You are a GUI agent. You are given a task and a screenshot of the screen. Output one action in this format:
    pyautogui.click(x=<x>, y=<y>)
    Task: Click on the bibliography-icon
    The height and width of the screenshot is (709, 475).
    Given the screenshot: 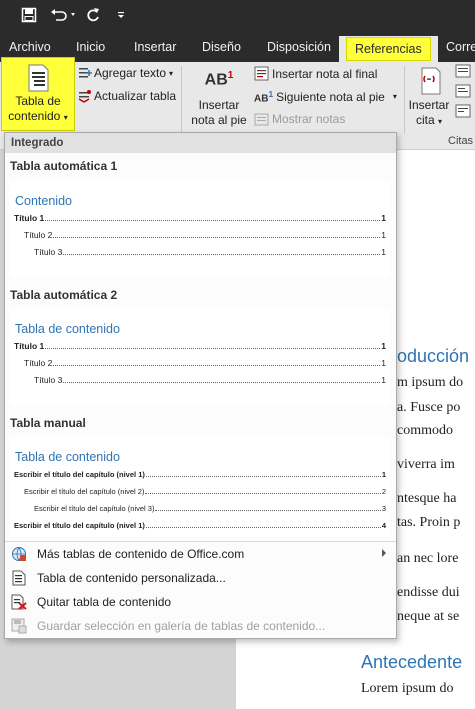 What is the action you would take?
    pyautogui.click(x=463, y=111)
    